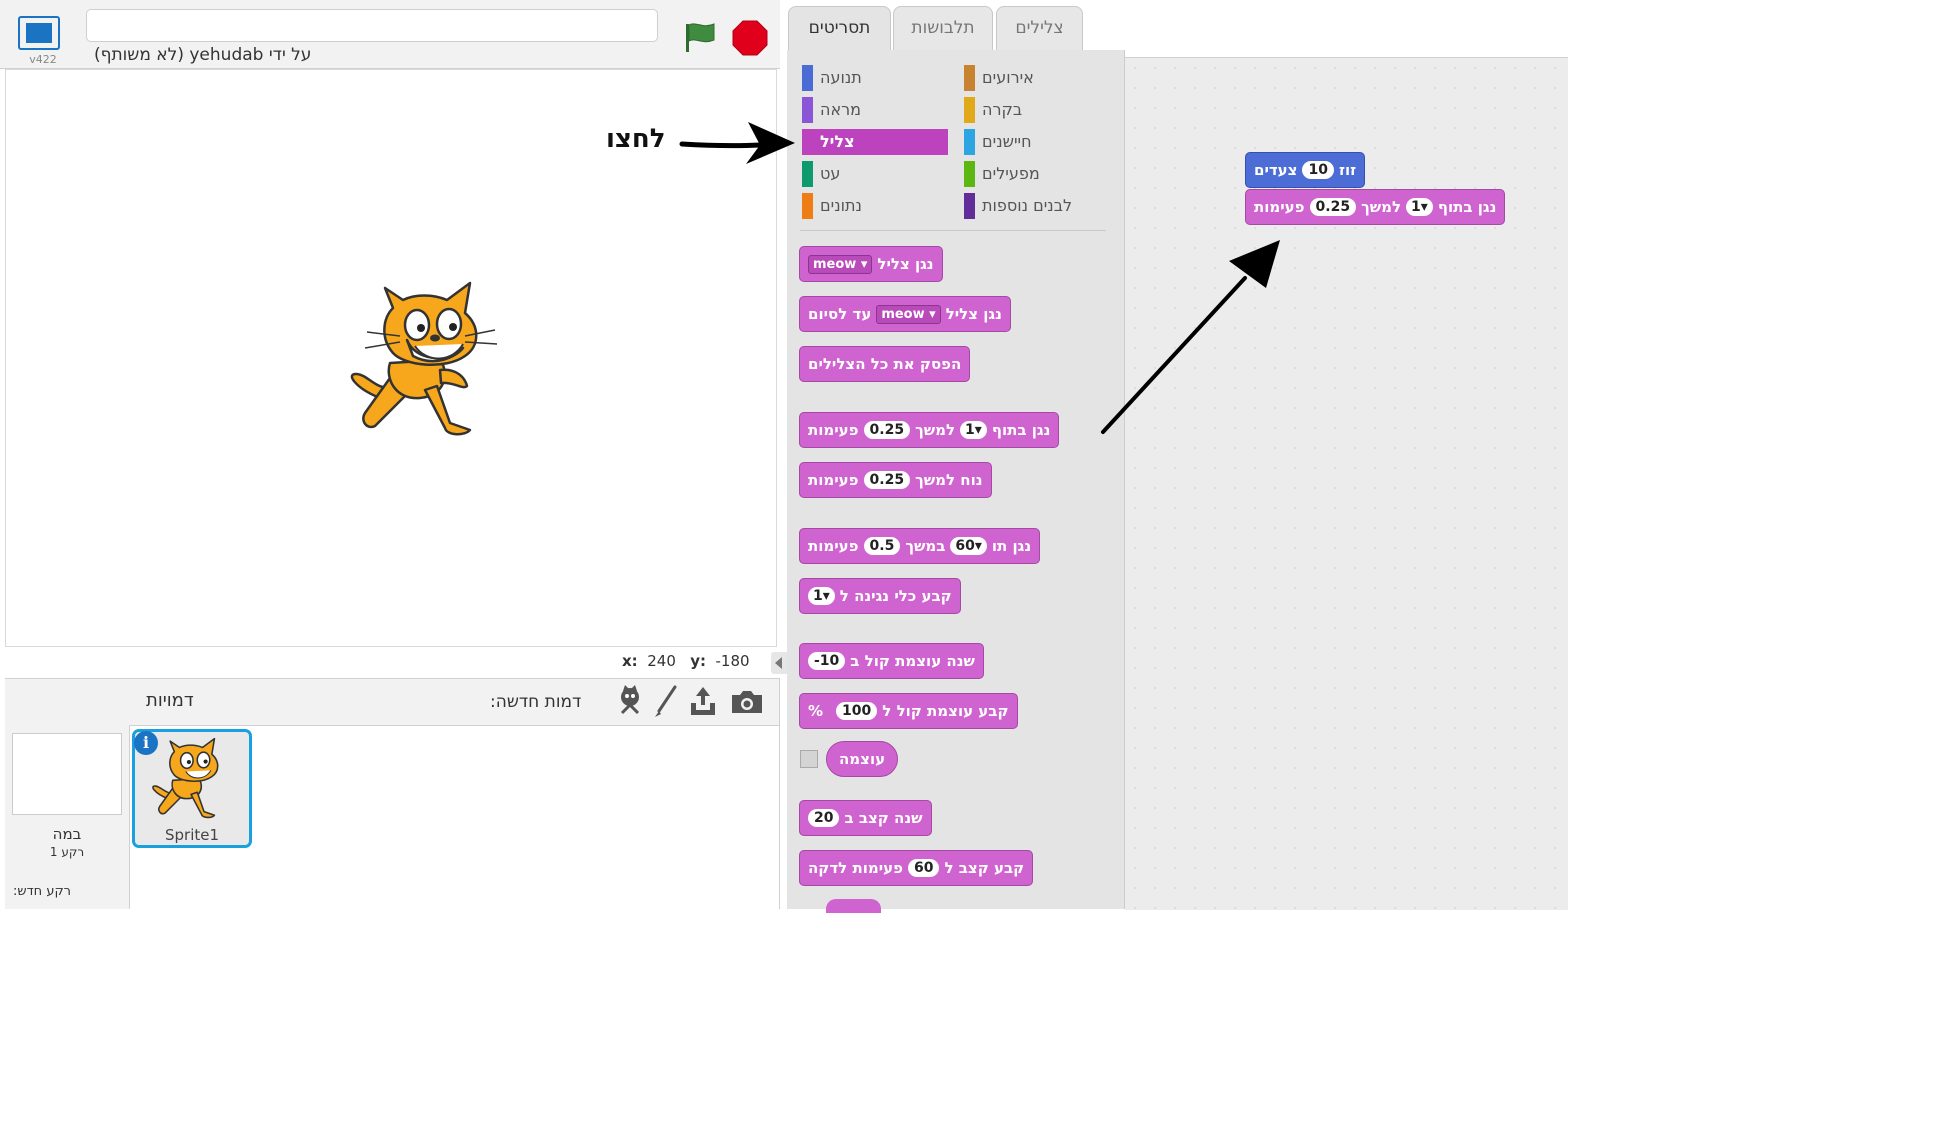  I want to click on block-volume-reporter: עוצמה, so click(862, 759).